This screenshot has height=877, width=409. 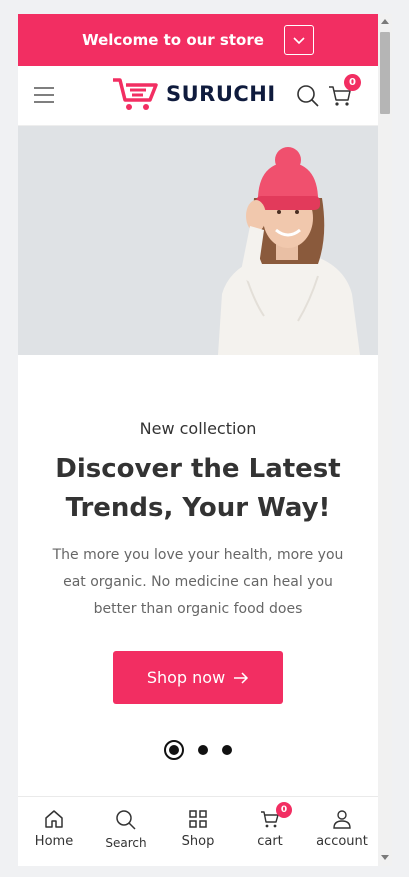 What do you see at coordinates (126, 843) in the screenshot?
I see `nav-search-label: Search` at bounding box center [126, 843].